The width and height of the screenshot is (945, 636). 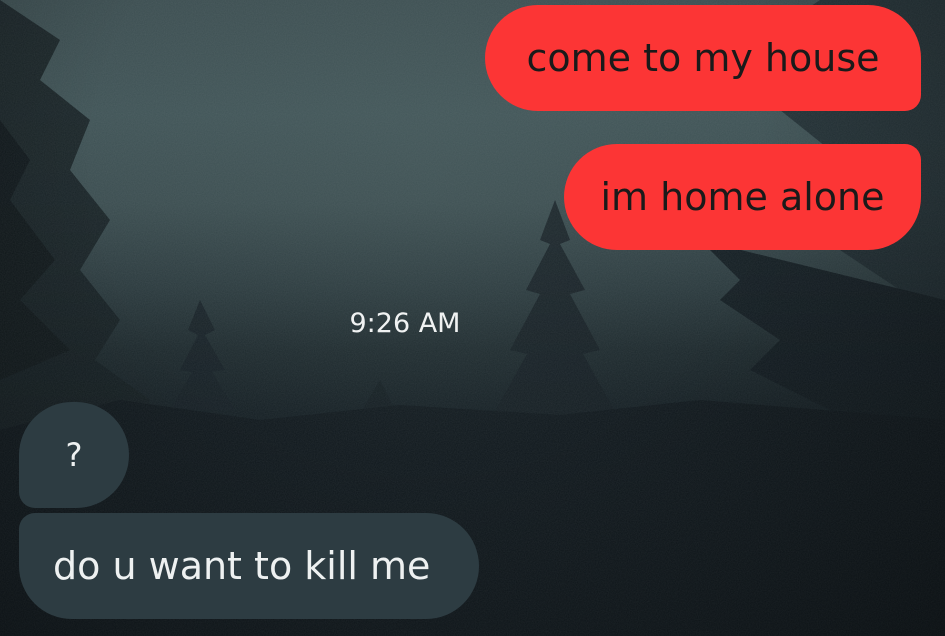 I want to click on received-message-bubble: do u want to kill me, so click(x=249, y=566).